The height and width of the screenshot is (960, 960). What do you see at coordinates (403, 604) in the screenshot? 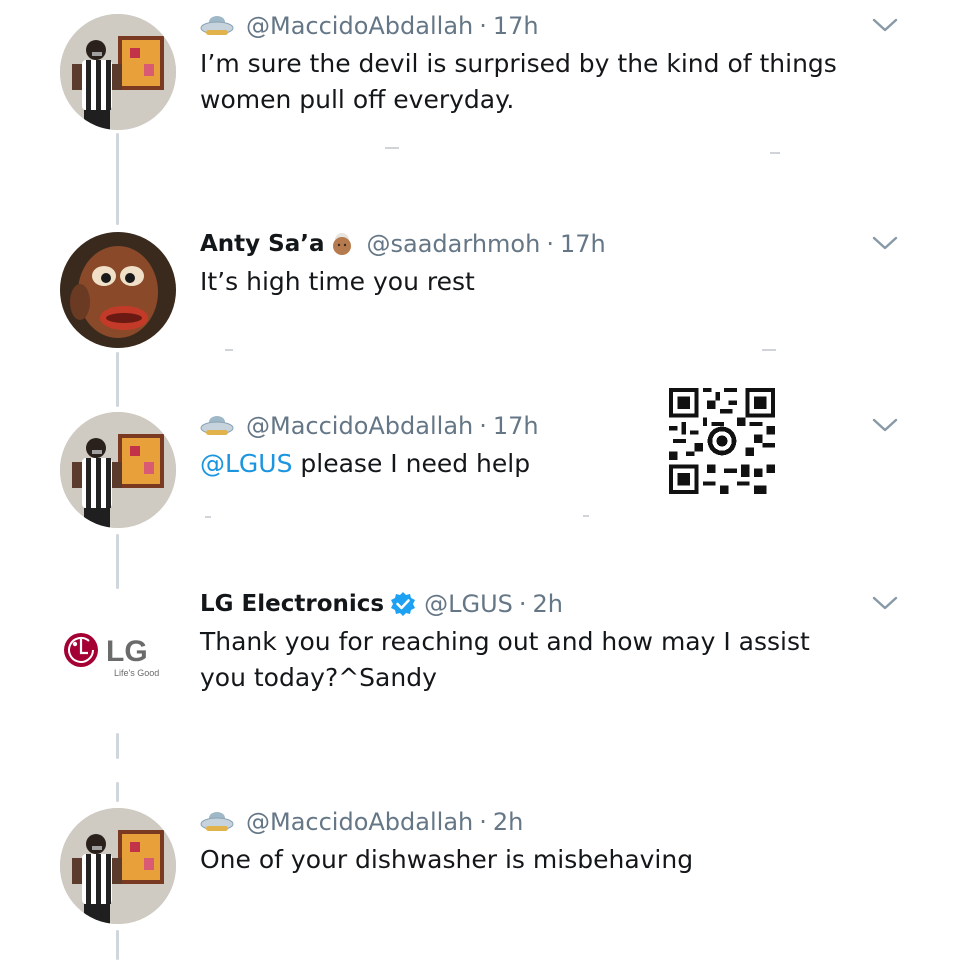
I see `verified-badge-icon` at bounding box center [403, 604].